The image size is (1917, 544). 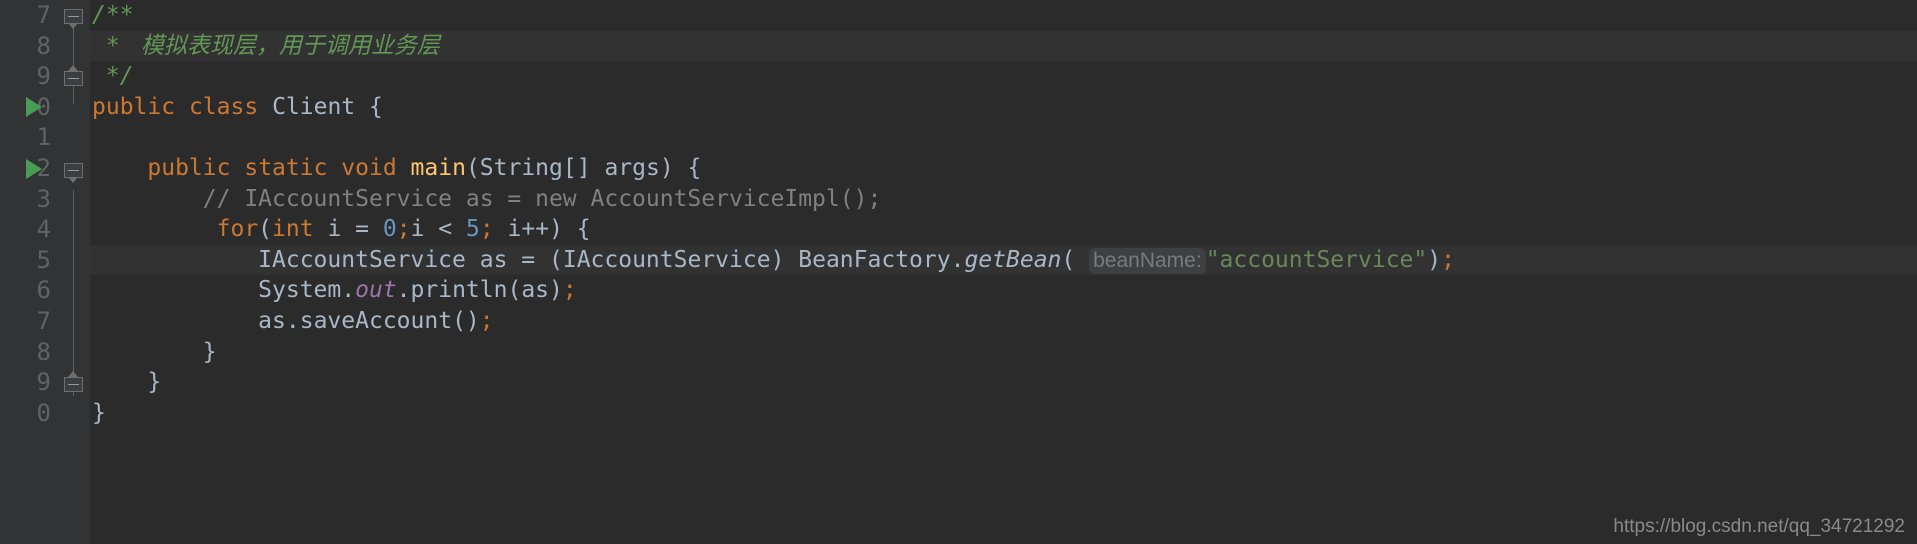 I want to click on line-number: 2, so click(x=25, y=168).